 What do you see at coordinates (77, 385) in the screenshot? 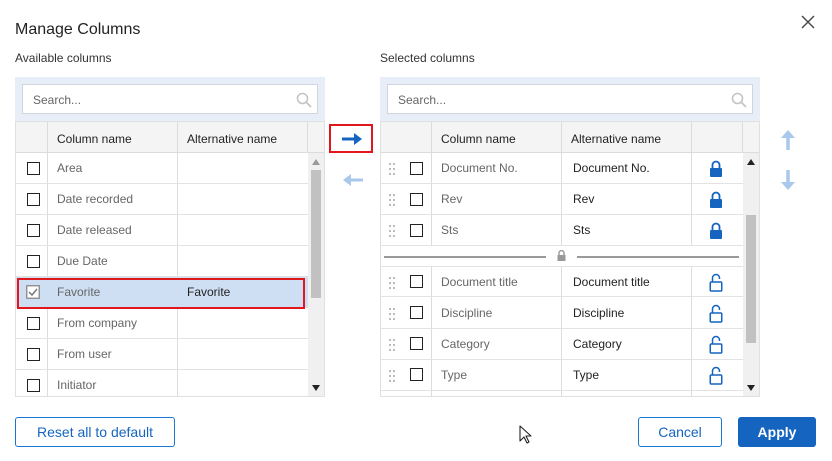
I see `column-name: Initiator` at bounding box center [77, 385].